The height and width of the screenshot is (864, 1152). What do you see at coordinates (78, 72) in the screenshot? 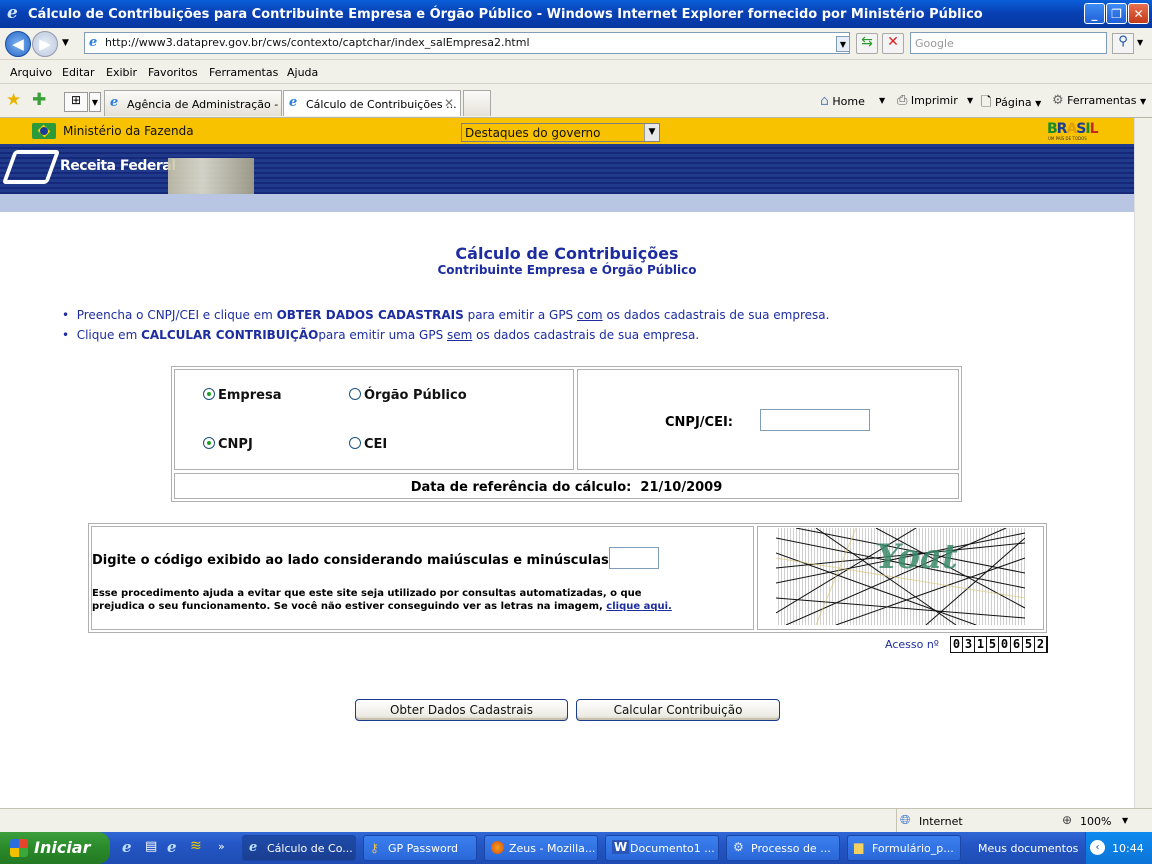
I see `menu-editar: Editar` at bounding box center [78, 72].